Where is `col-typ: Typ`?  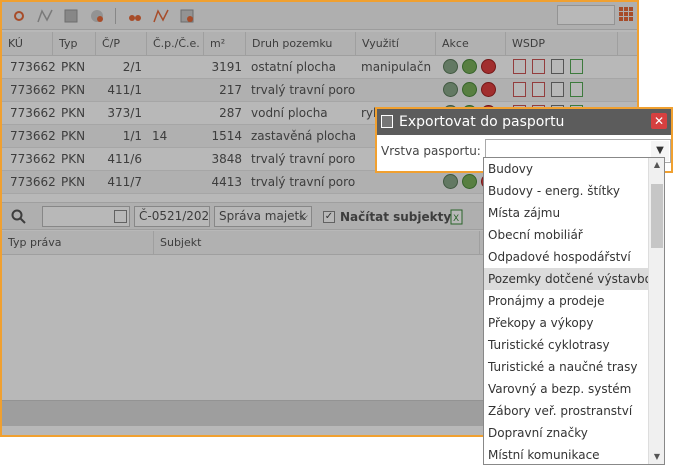 col-typ: Typ is located at coordinates (74, 44).